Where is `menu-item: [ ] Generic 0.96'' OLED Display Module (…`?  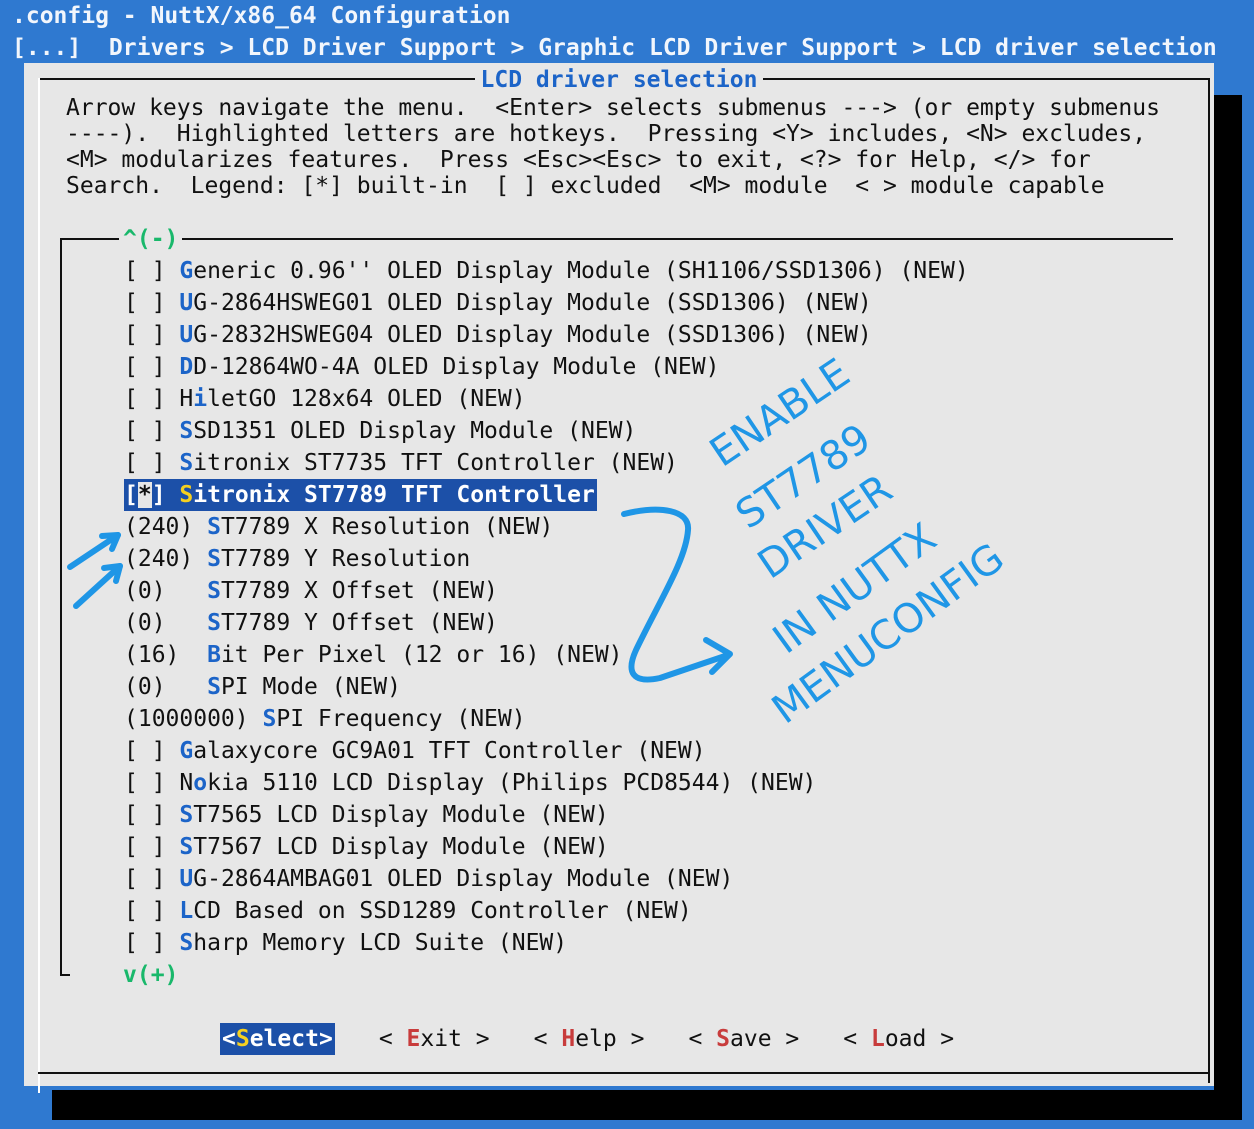
menu-item: [ ] Generic 0.96'' OLED Display Module (… is located at coordinates (546, 271).